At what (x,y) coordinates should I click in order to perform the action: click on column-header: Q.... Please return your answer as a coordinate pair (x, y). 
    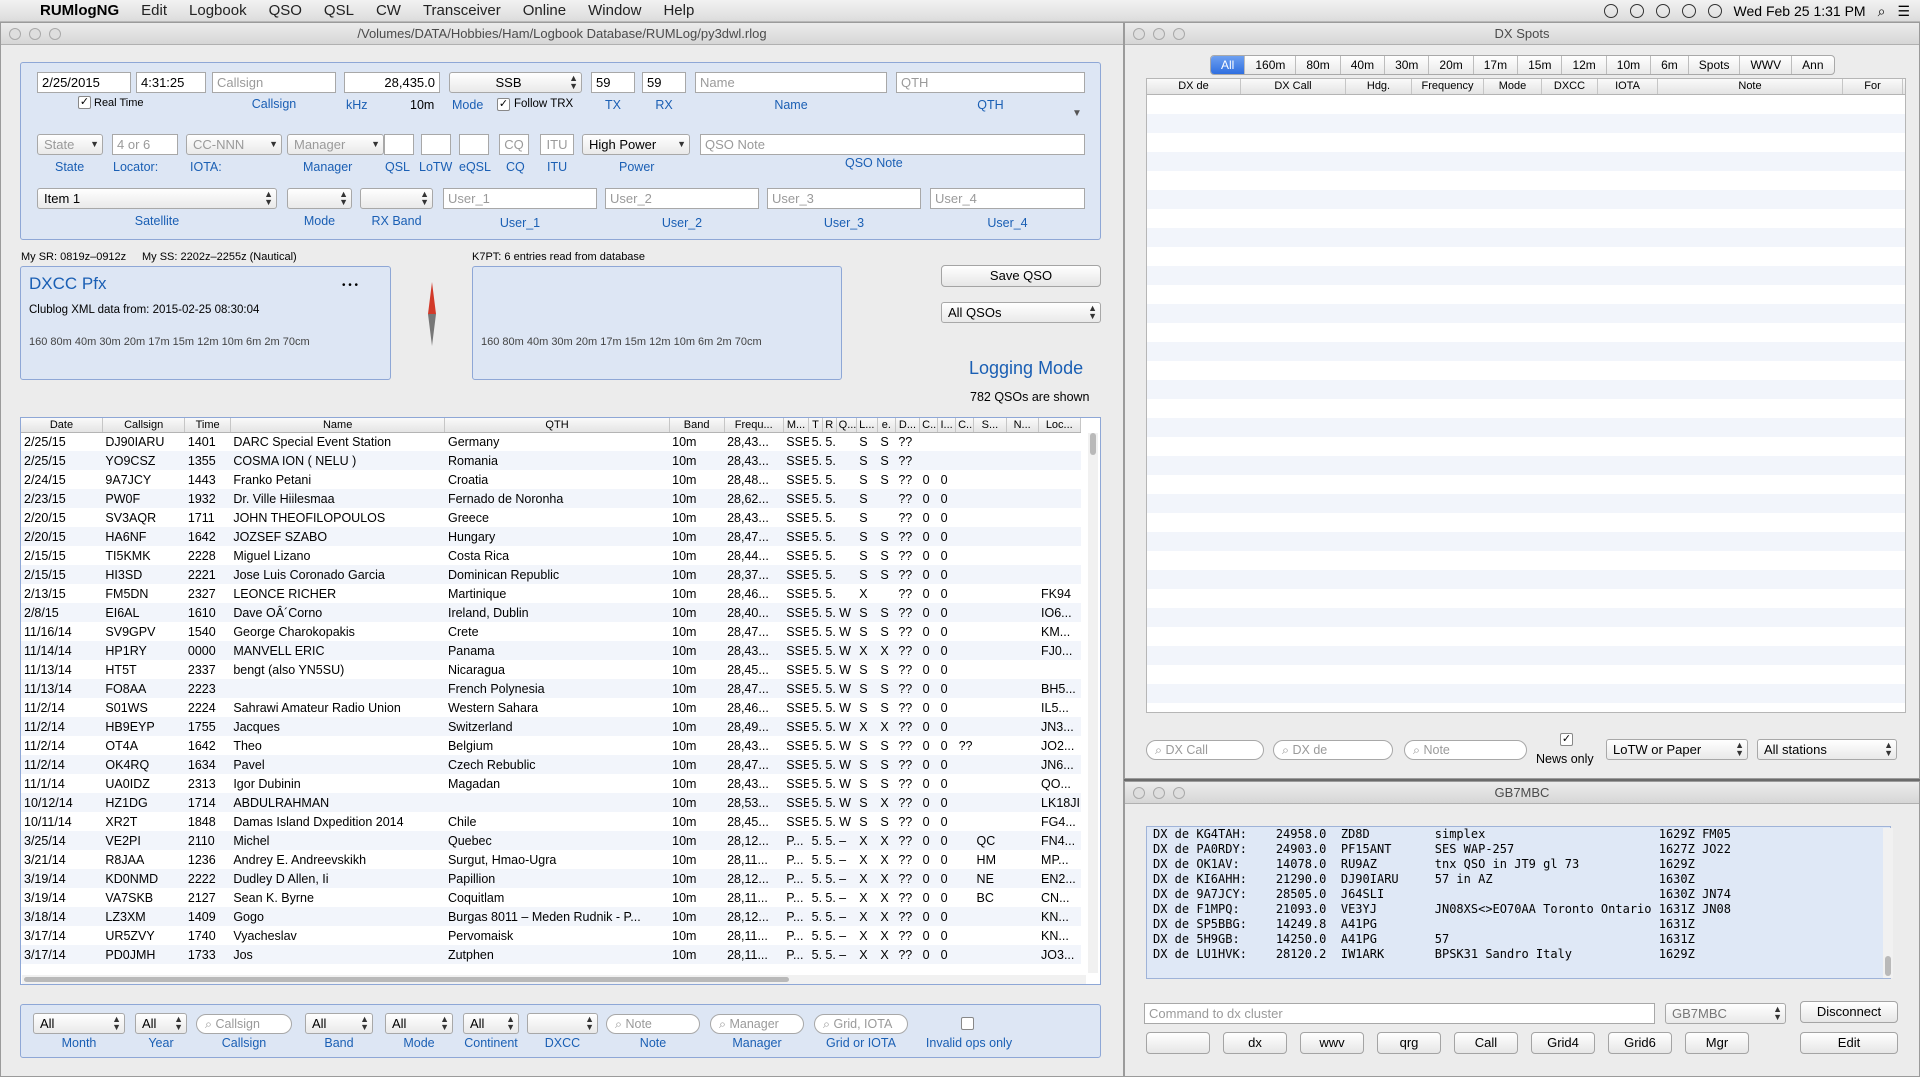
    Looking at the image, I should click on (846, 425).